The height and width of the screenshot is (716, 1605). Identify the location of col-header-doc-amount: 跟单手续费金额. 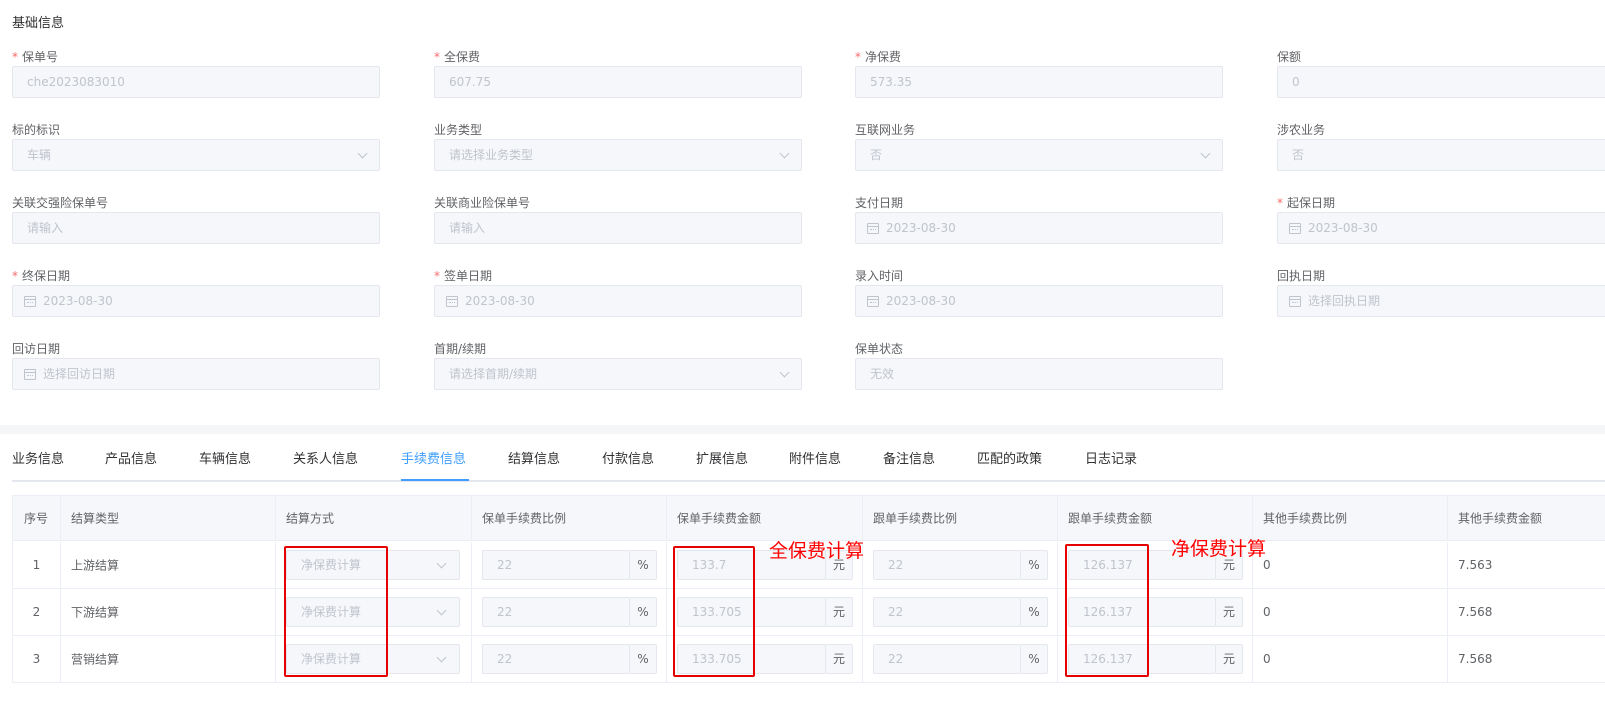
(1110, 518).